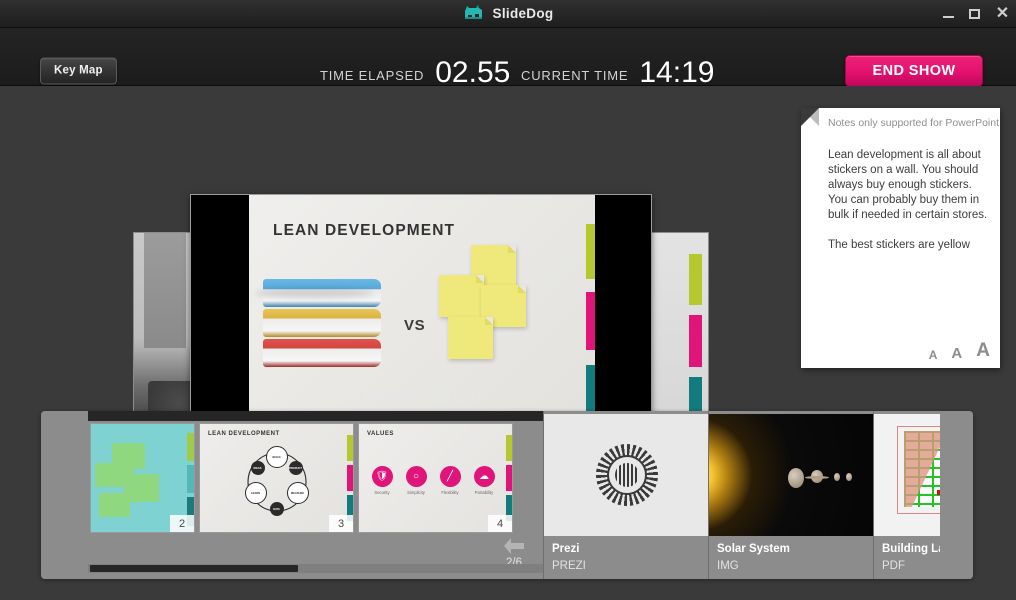  What do you see at coordinates (626, 475) in the screenshot?
I see `prezi-logo-icon` at bounding box center [626, 475].